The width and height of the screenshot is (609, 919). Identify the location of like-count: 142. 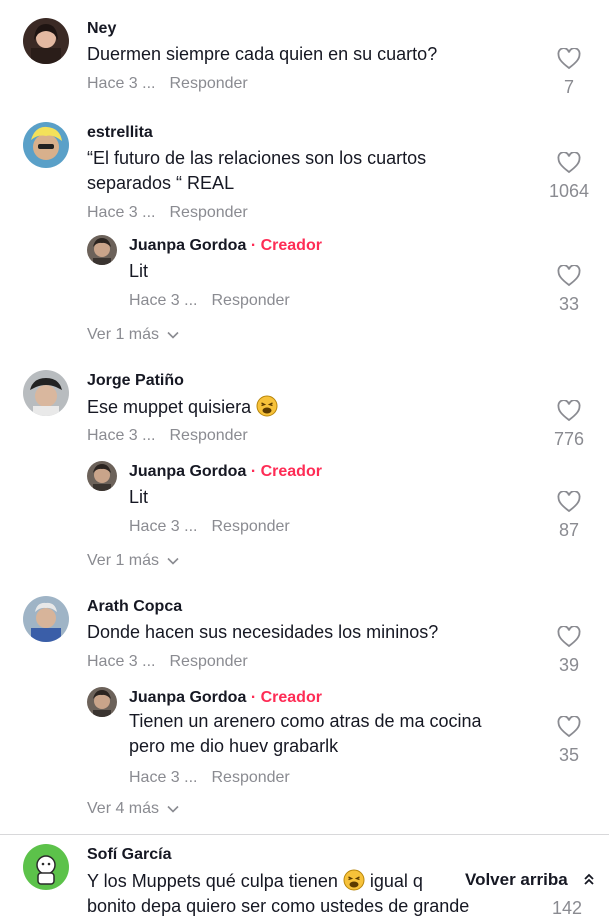
(567, 908).